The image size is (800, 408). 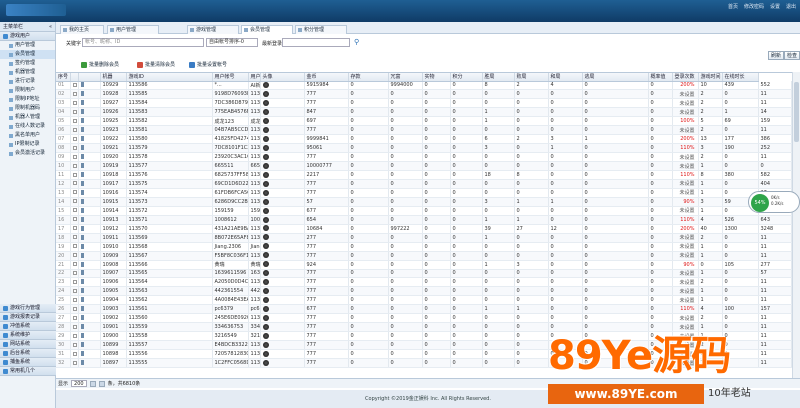 I want to click on column-header: 在线时长, so click(x=740, y=77).